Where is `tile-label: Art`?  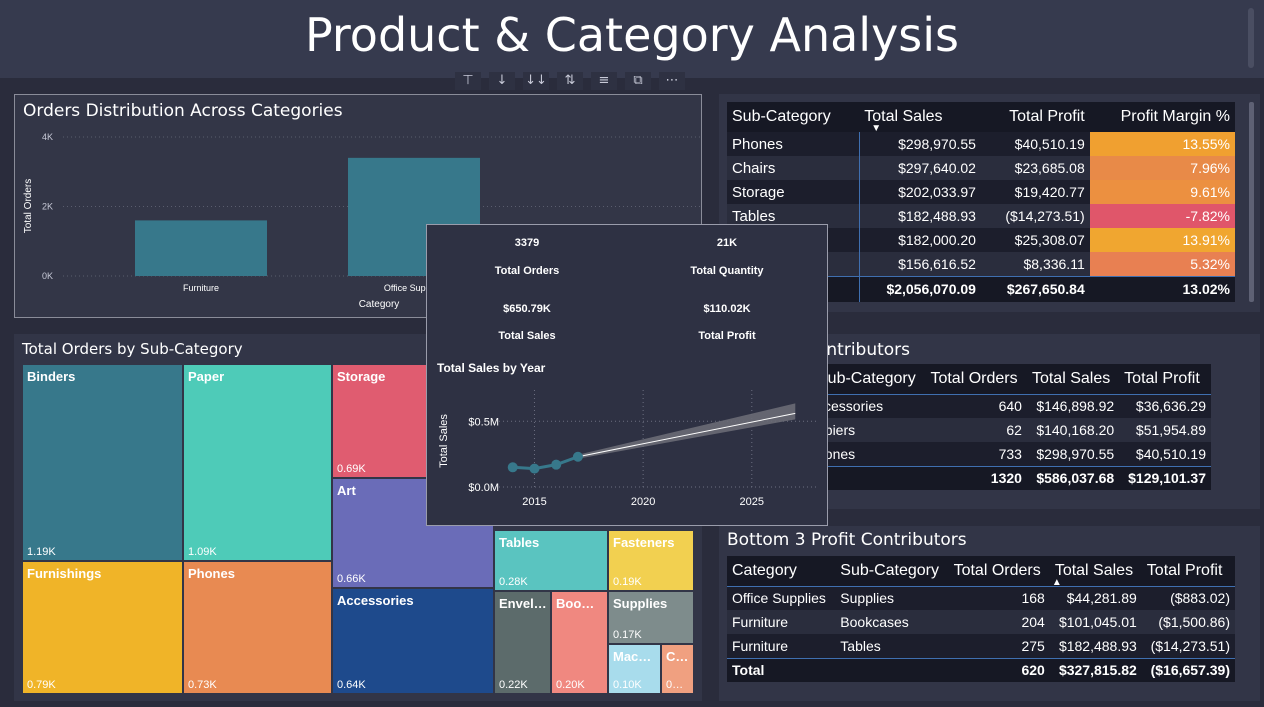
tile-label: Art is located at coordinates (346, 490).